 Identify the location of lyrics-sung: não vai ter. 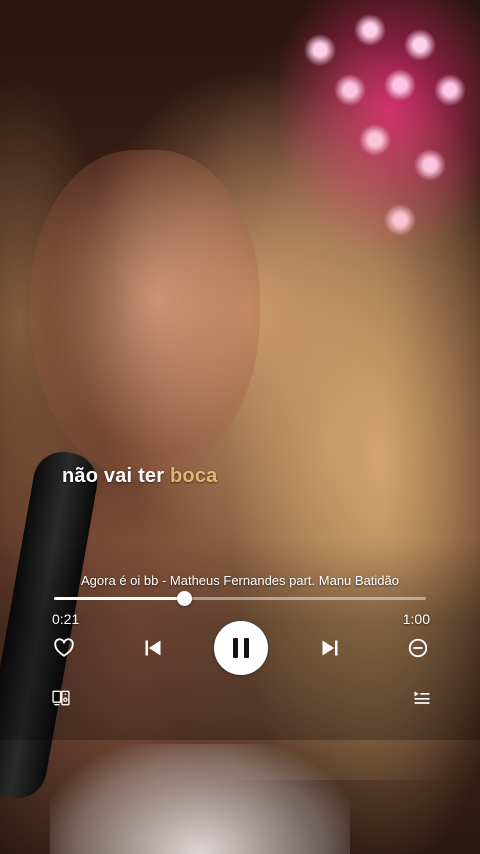
(116, 476).